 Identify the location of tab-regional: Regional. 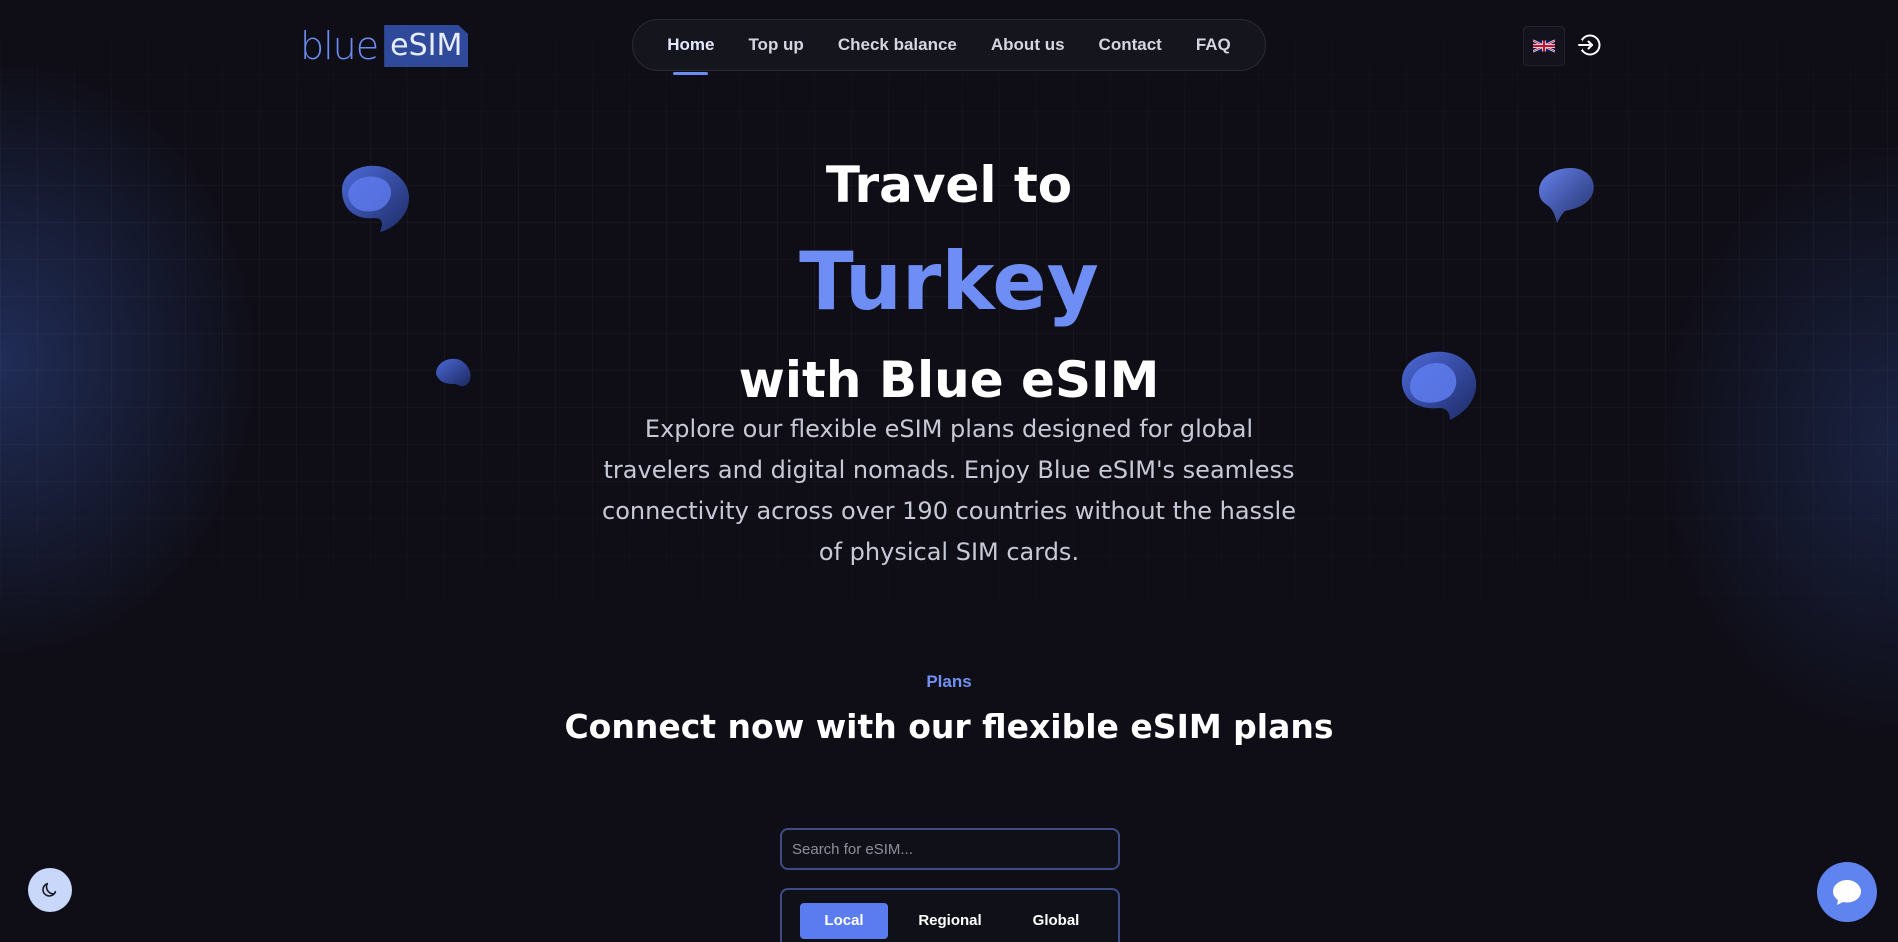
(950, 921).